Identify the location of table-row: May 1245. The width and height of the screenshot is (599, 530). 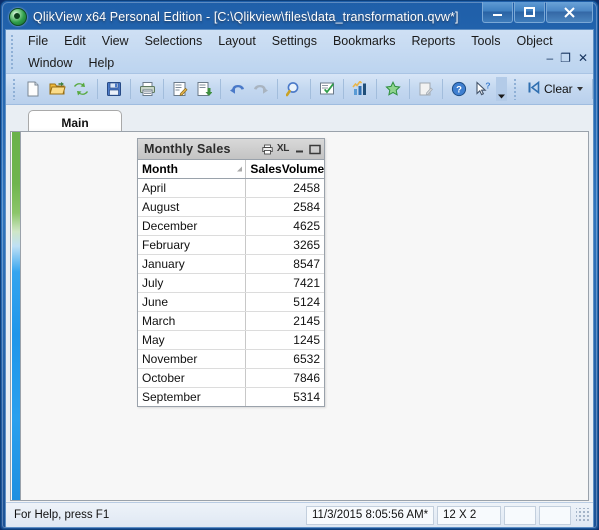
(231, 340).